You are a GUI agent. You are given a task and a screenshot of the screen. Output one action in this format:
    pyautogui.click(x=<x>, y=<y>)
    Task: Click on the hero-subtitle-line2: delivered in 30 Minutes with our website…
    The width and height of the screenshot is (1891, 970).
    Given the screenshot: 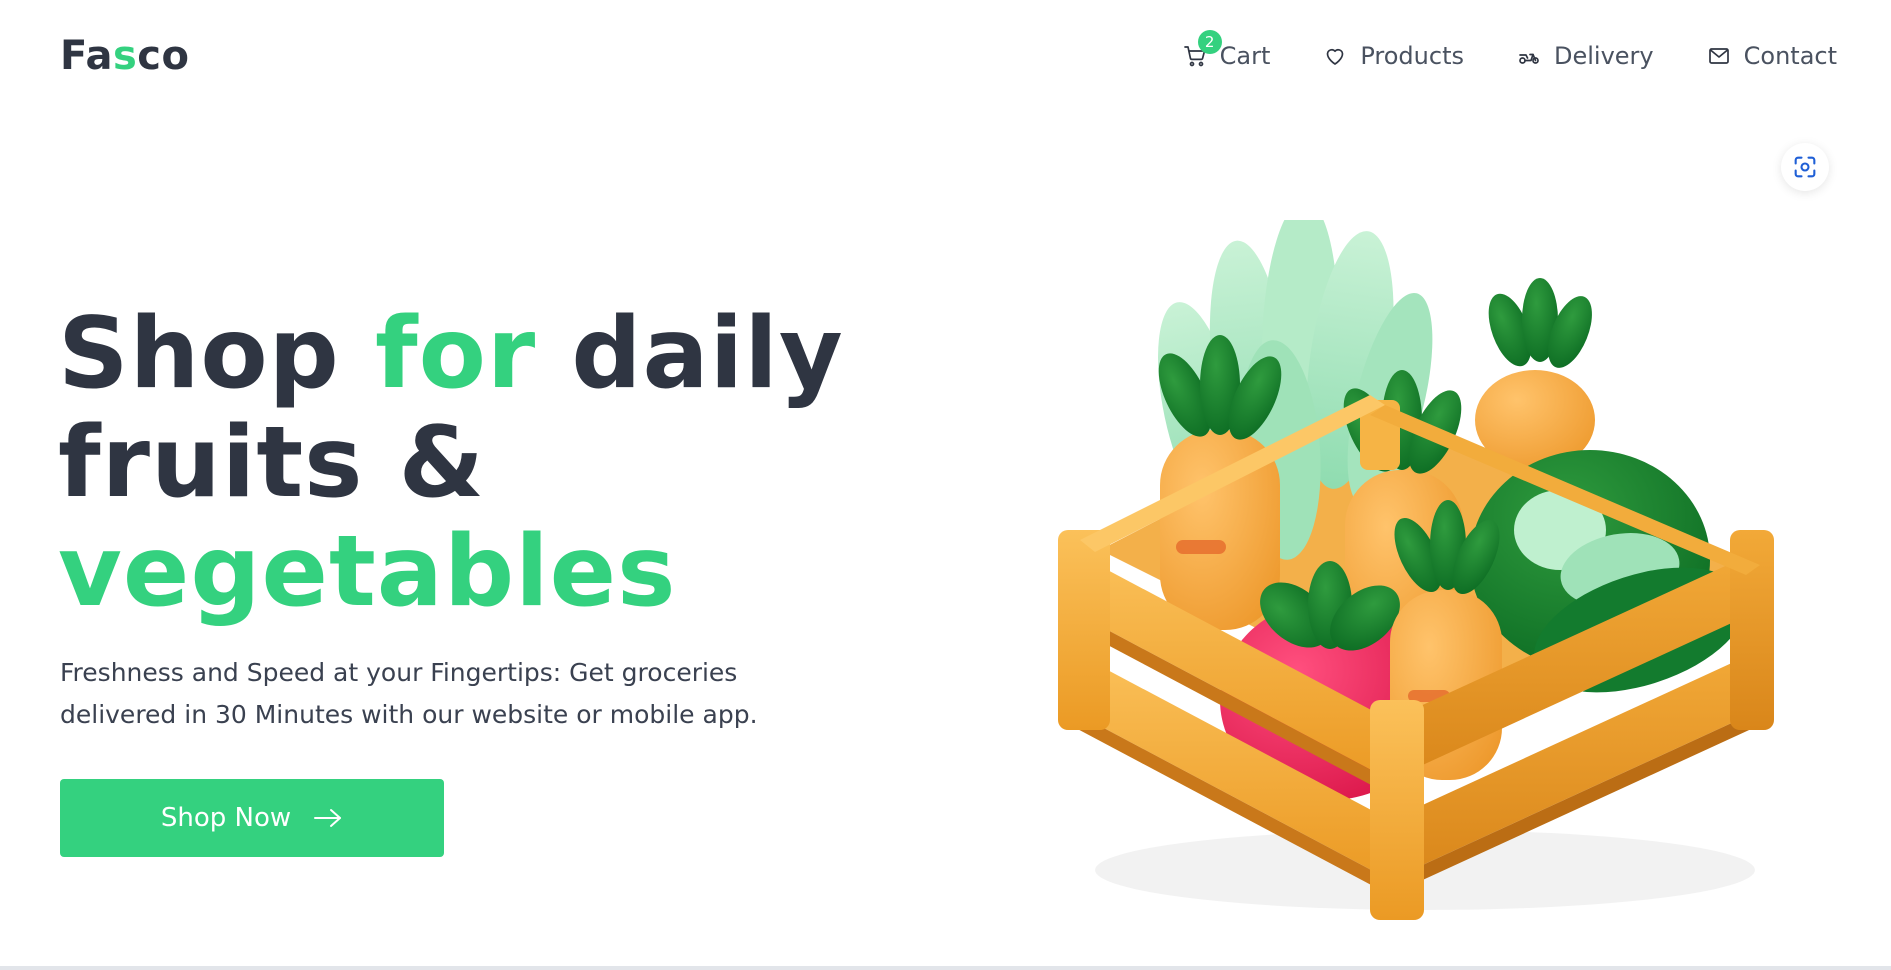 What is the action you would take?
    pyautogui.click(x=409, y=714)
    